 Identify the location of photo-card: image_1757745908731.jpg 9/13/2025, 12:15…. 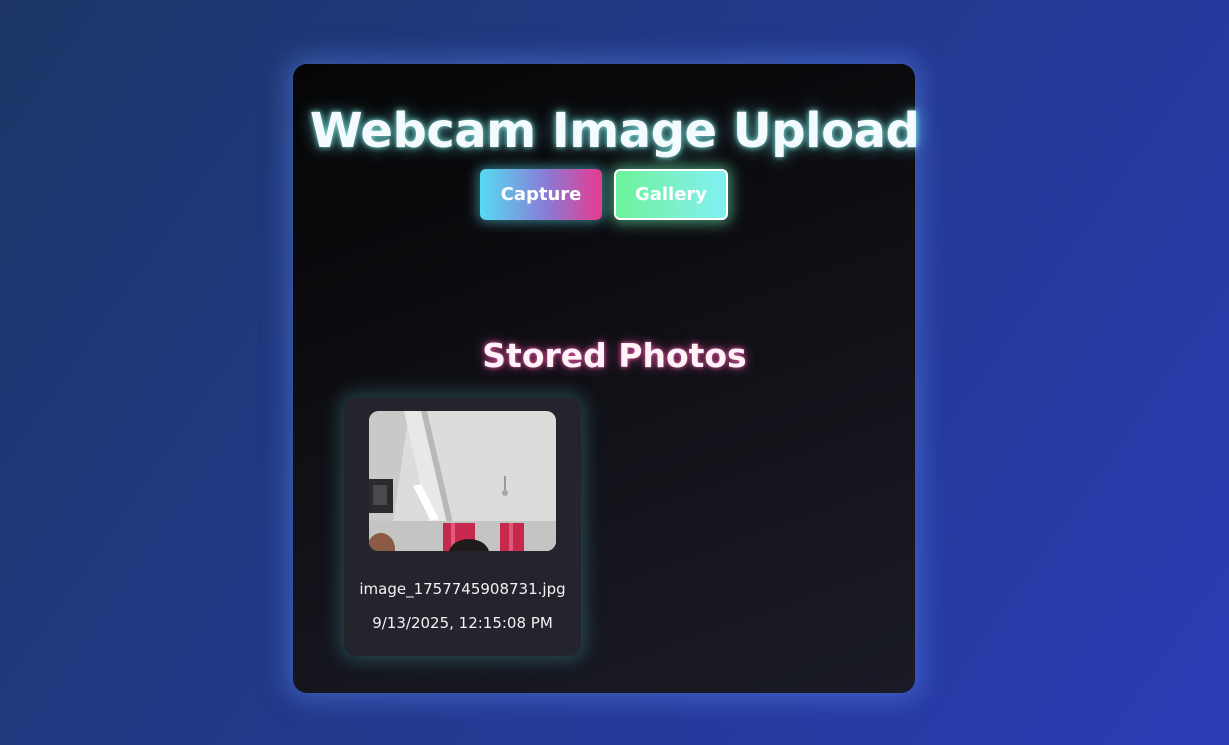
(462, 526).